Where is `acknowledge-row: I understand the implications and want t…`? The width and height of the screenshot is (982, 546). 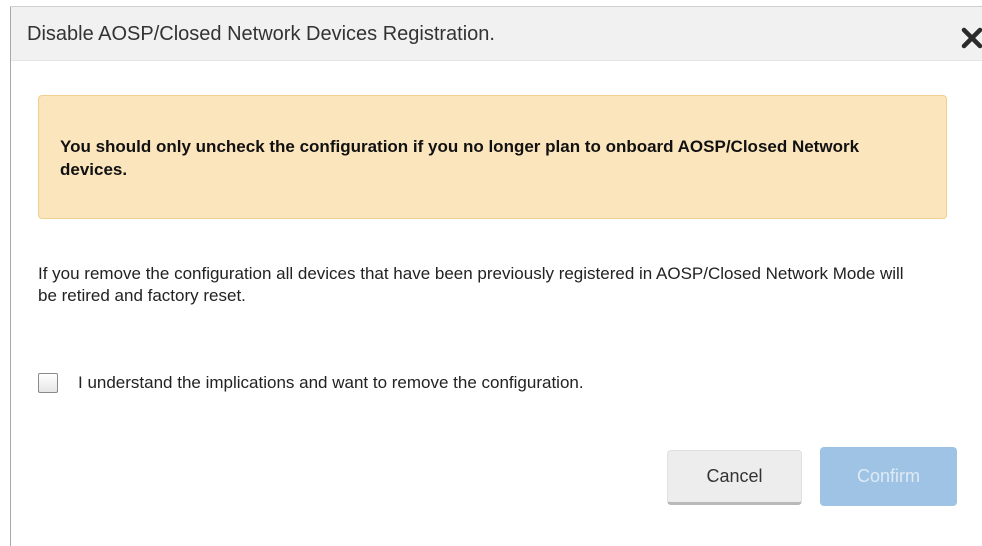 acknowledge-row: I understand the implications and want t… is located at coordinates (311, 383).